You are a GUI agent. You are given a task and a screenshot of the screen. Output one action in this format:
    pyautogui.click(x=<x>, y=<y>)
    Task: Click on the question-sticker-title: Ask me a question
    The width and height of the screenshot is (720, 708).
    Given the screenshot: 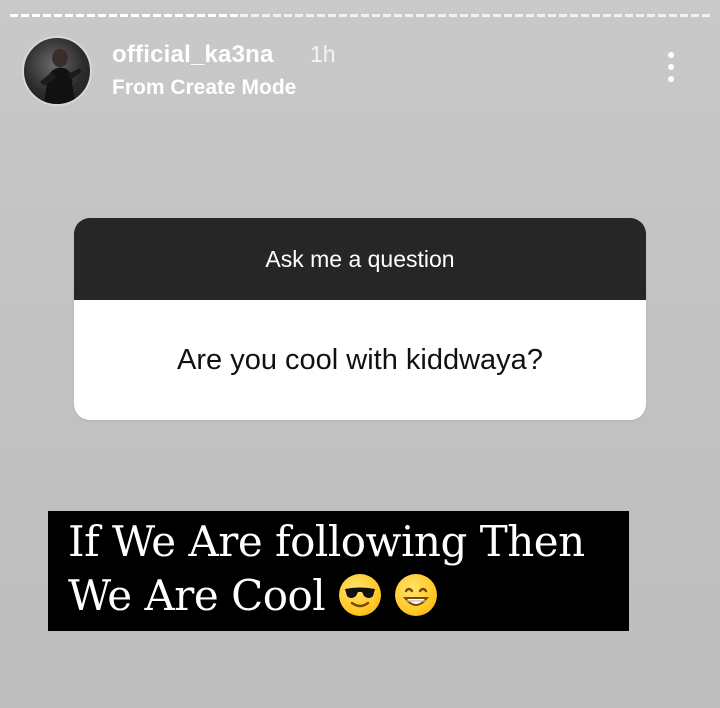 What is the action you would take?
    pyautogui.click(x=360, y=259)
    